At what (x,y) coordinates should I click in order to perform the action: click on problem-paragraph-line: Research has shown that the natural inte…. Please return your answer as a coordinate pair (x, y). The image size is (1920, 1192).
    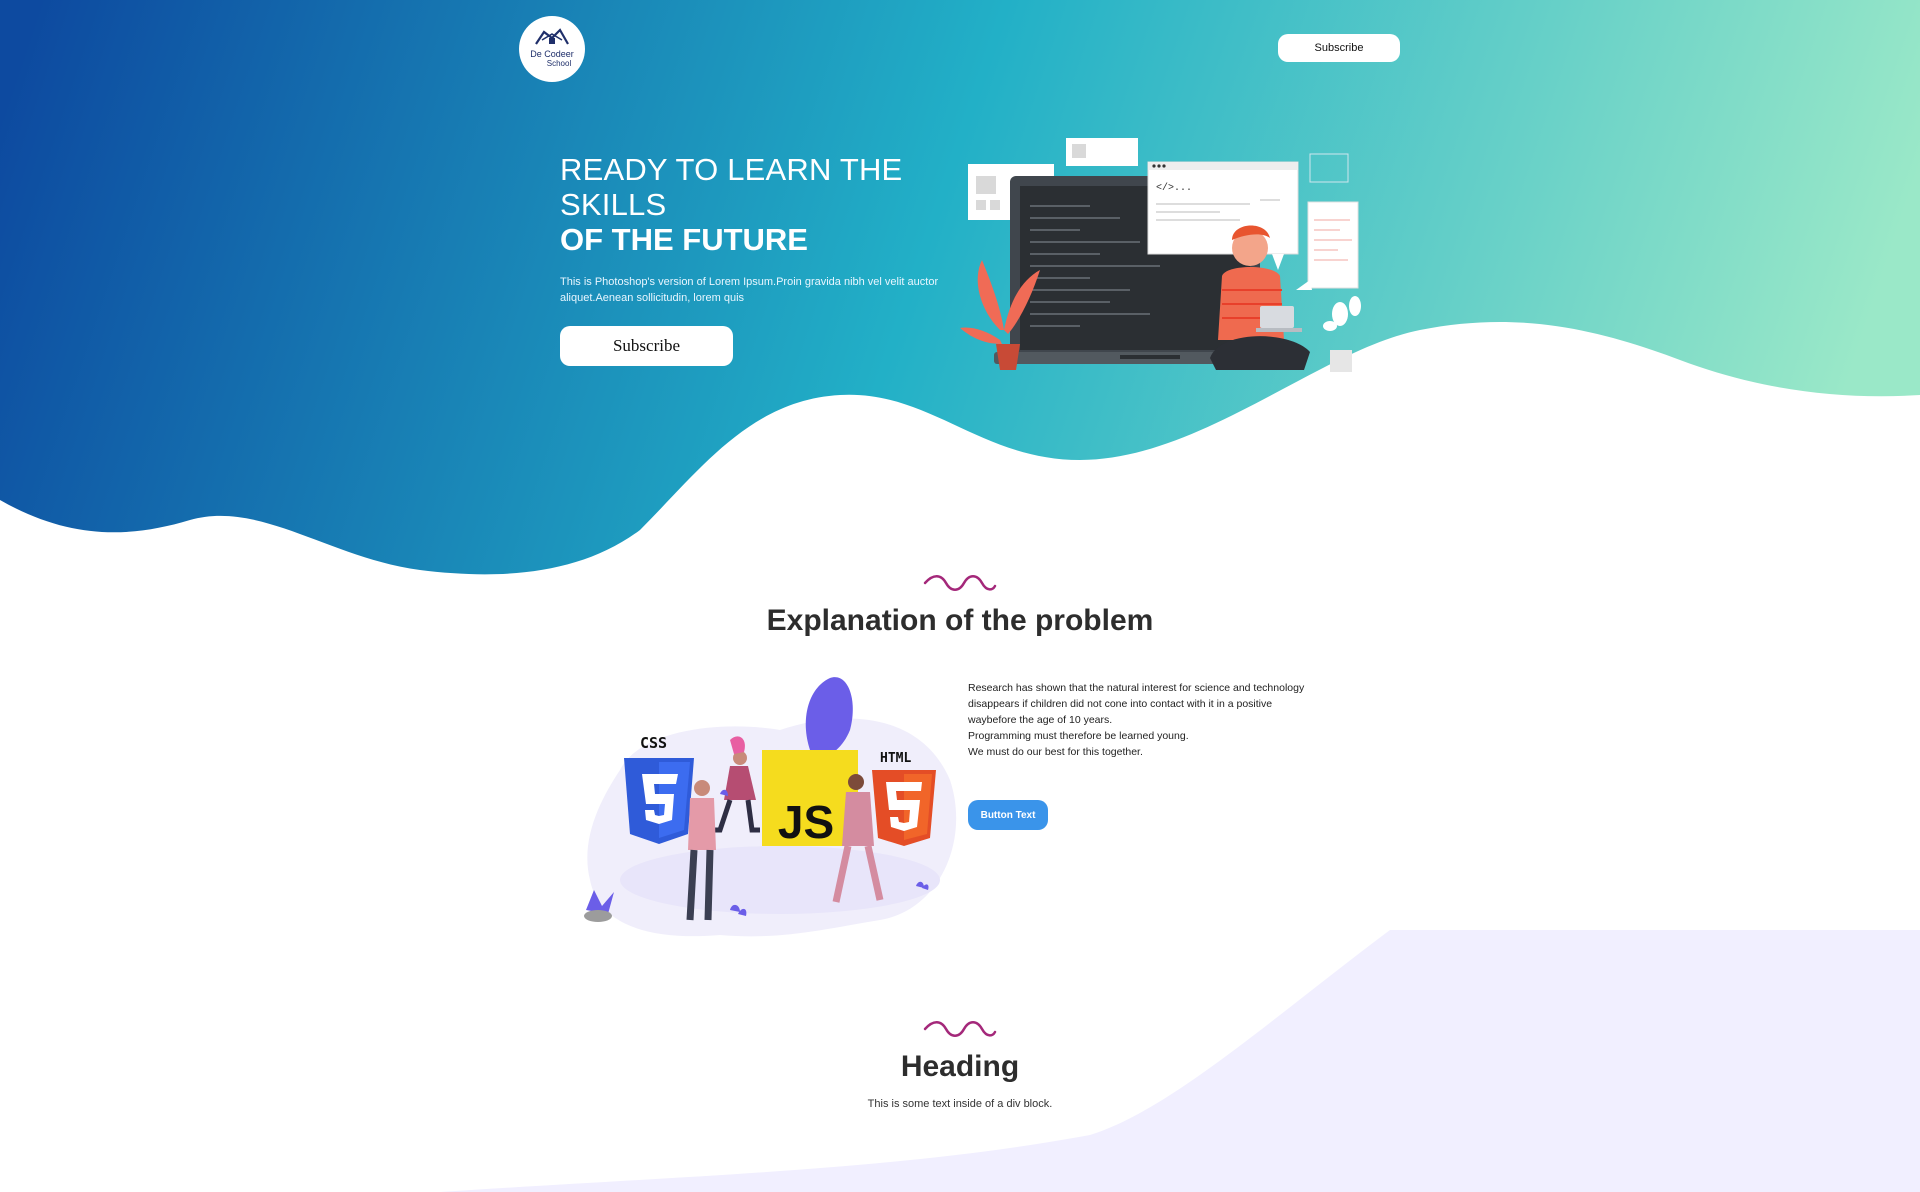
    Looking at the image, I should click on (1136, 688).